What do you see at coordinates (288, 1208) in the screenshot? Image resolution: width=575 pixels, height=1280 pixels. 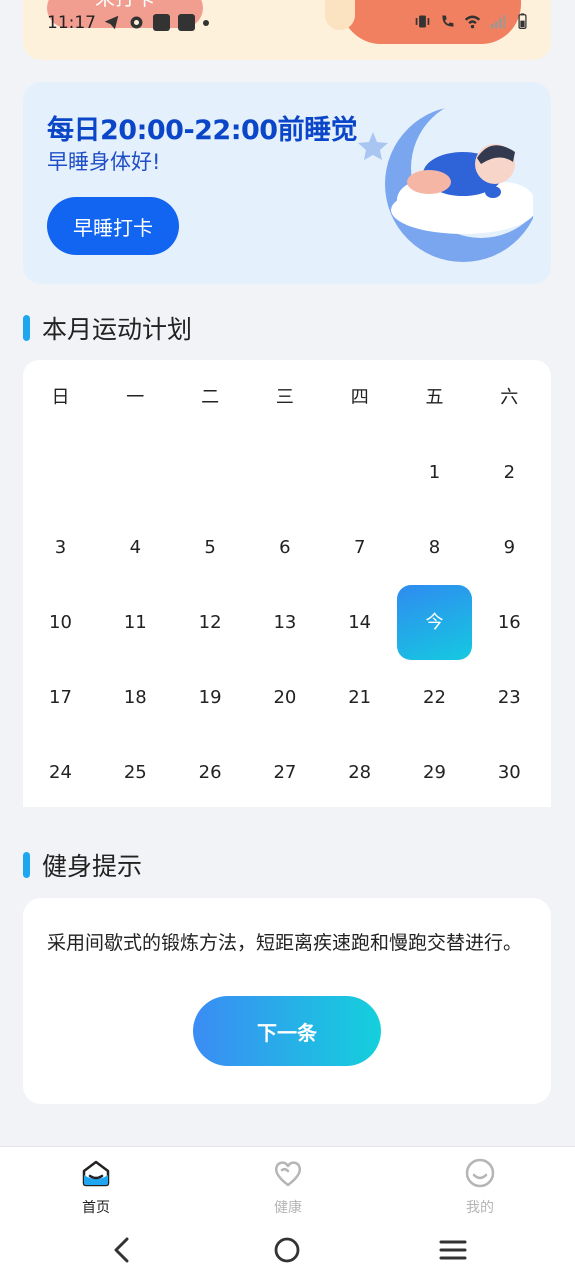 I see `nav-label-health: 健康` at bounding box center [288, 1208].